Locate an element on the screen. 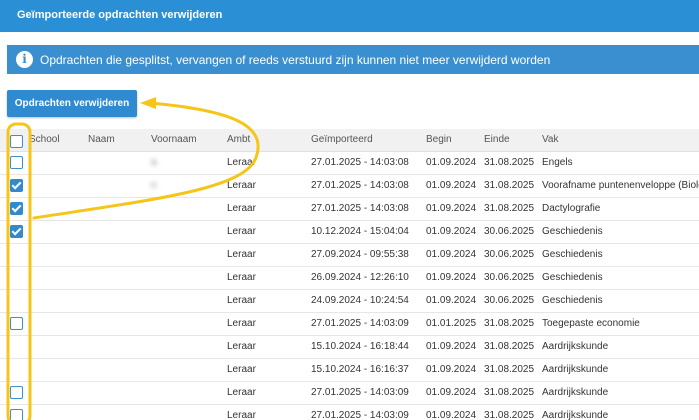 The image size is (699, 420). cell-vak: Toegepaste economie is located at coordinates (591, 323).